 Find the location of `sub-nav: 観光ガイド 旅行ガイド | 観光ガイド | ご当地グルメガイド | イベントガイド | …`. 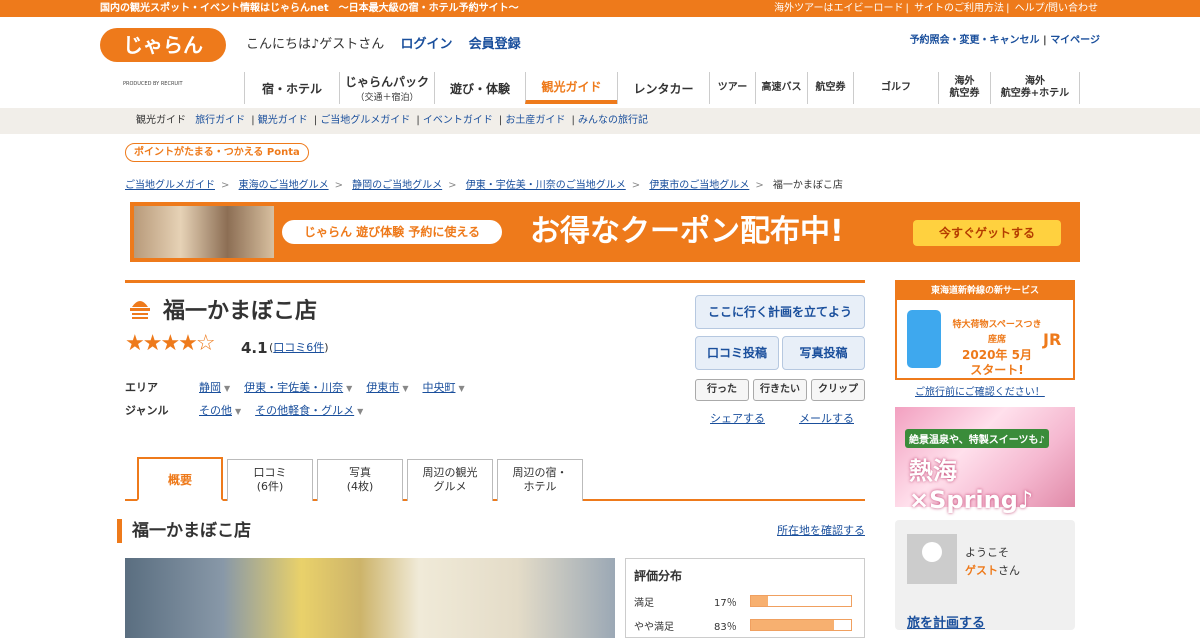

sub-nav: 観光ガイド 旅行ガイド | 観光ガイド | ご当地グルメガイド | イベントガイド | … is located at coordinates (600, 121).